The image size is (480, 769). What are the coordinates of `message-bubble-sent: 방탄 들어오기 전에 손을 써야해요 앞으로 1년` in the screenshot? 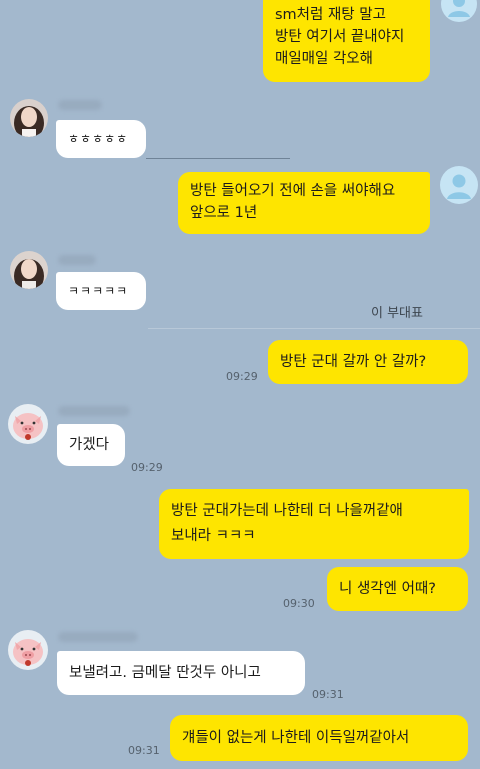 It's located at (304, 203).